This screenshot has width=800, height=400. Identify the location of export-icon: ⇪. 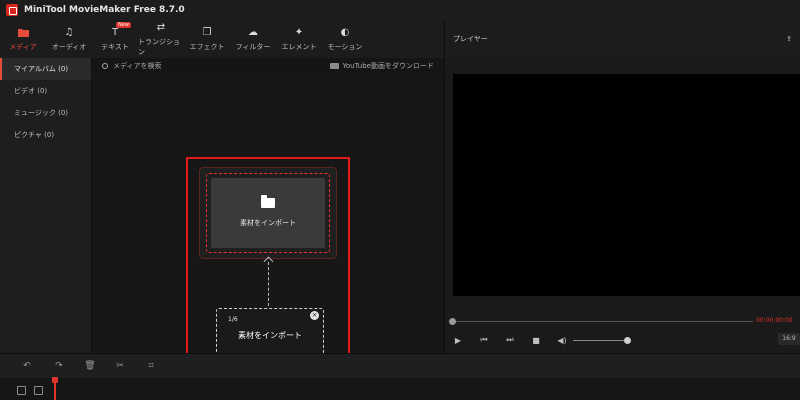
(789, 39).